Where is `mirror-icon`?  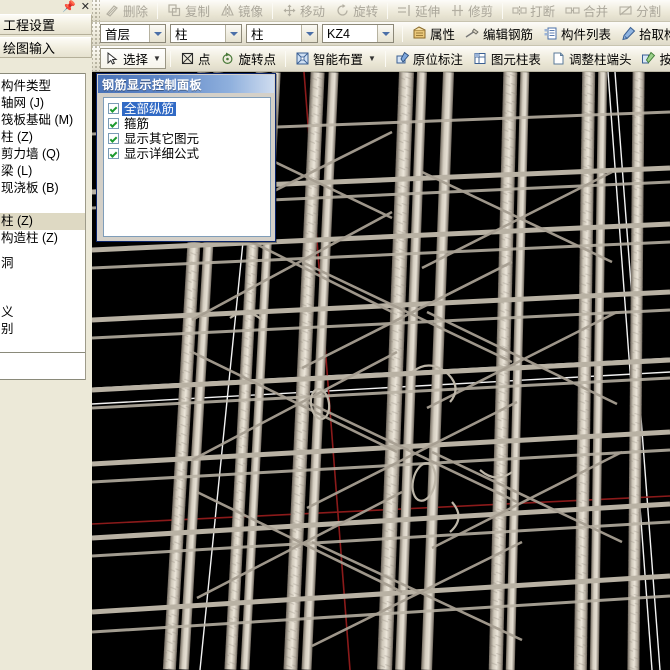
mirror-icon is located at coordinates (227, 10).